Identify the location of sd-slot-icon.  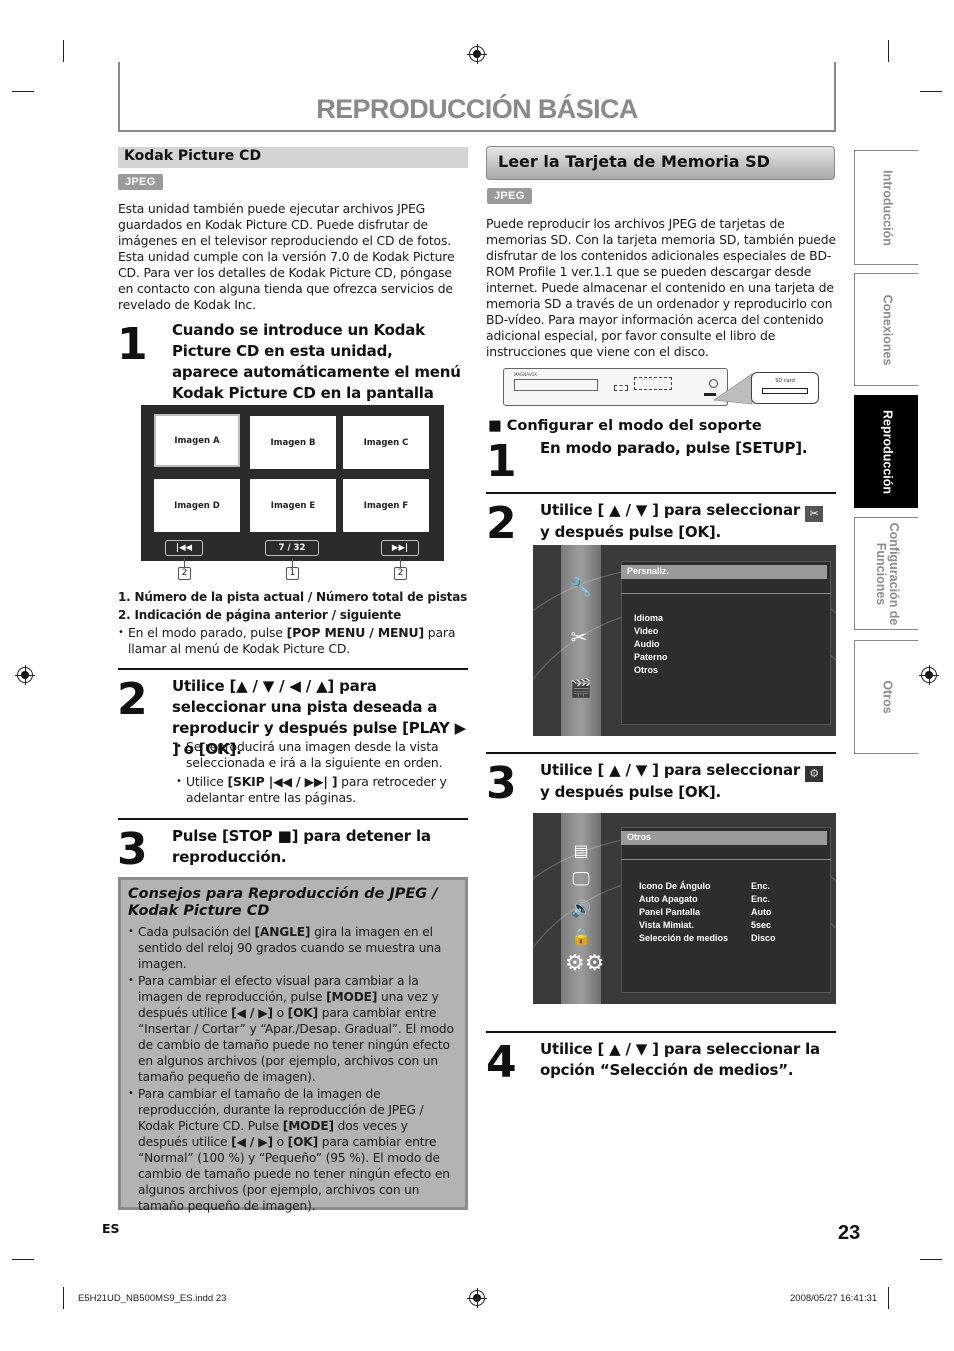
(785, 391).